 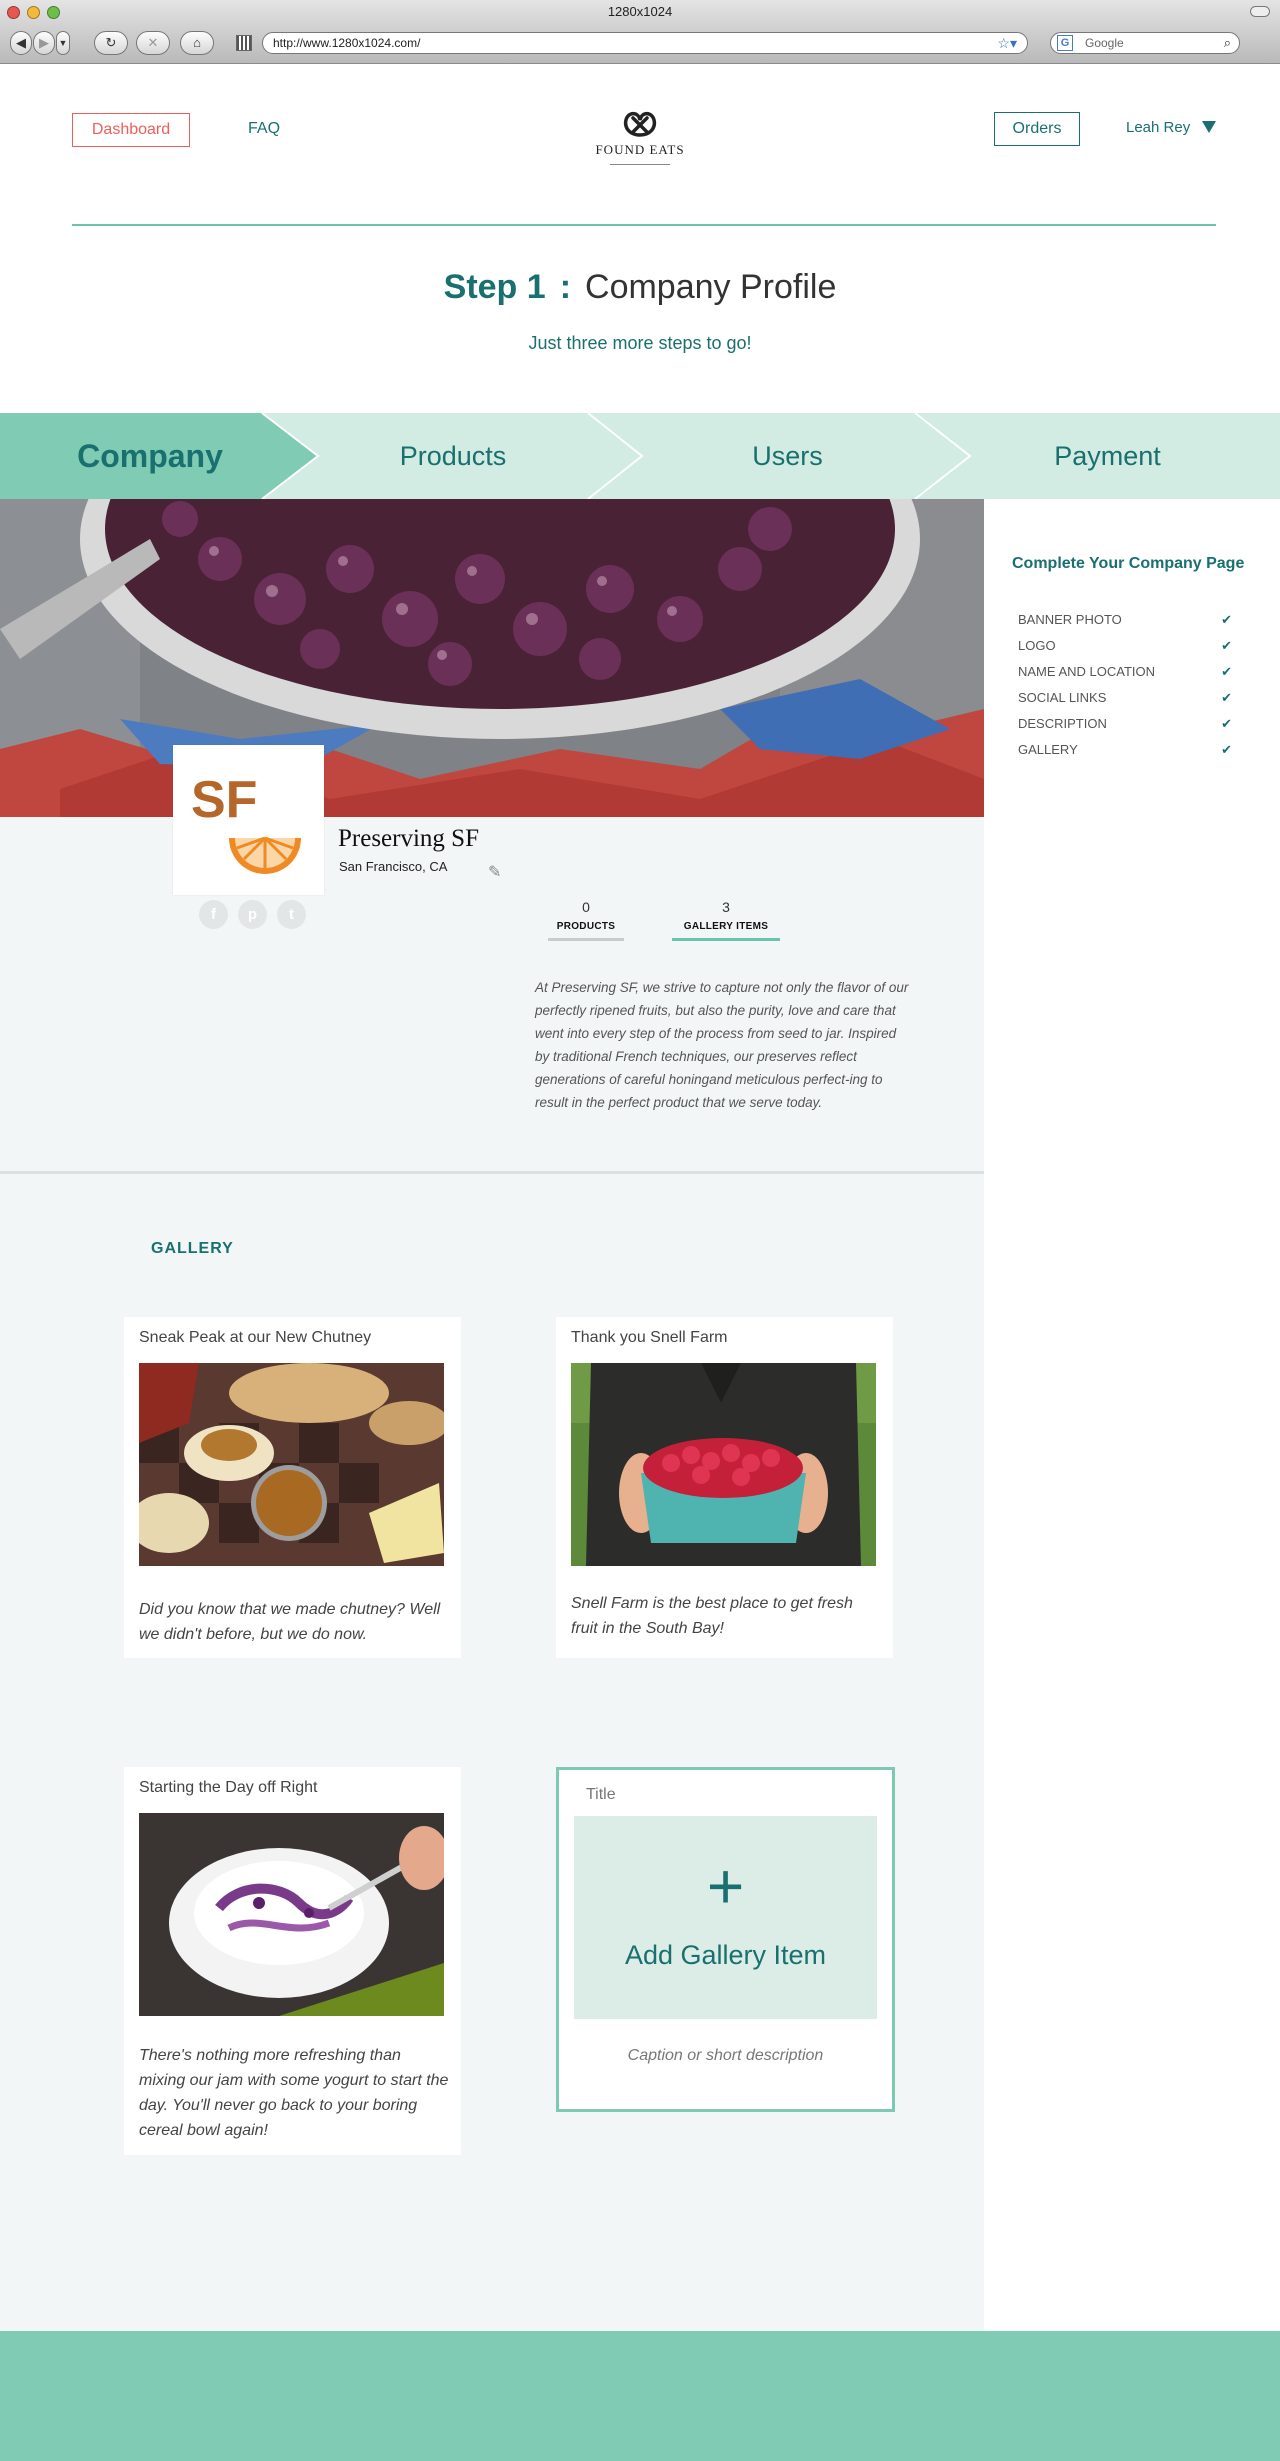 What do you see at coordinates (1209, 127) in the screenshot?
I see `chevron-down-icon` at bounding box center [1209, 127].